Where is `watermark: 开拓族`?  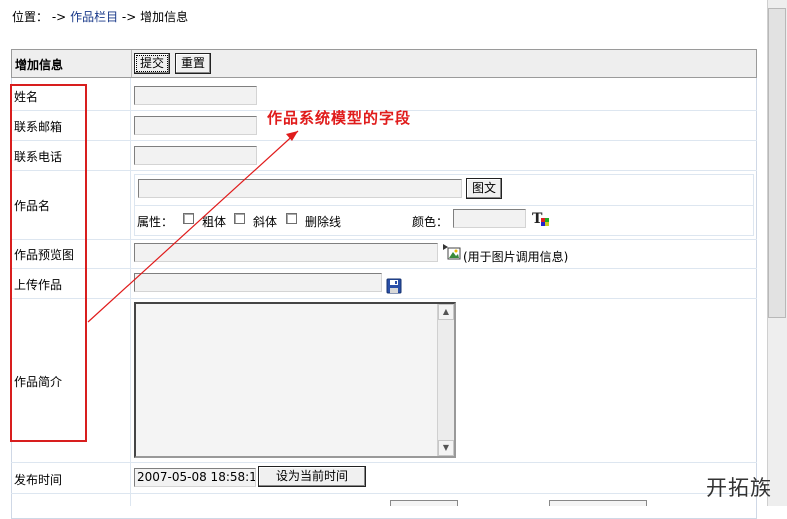
watermark: 开拓族 is located at coordinates (739, 488).